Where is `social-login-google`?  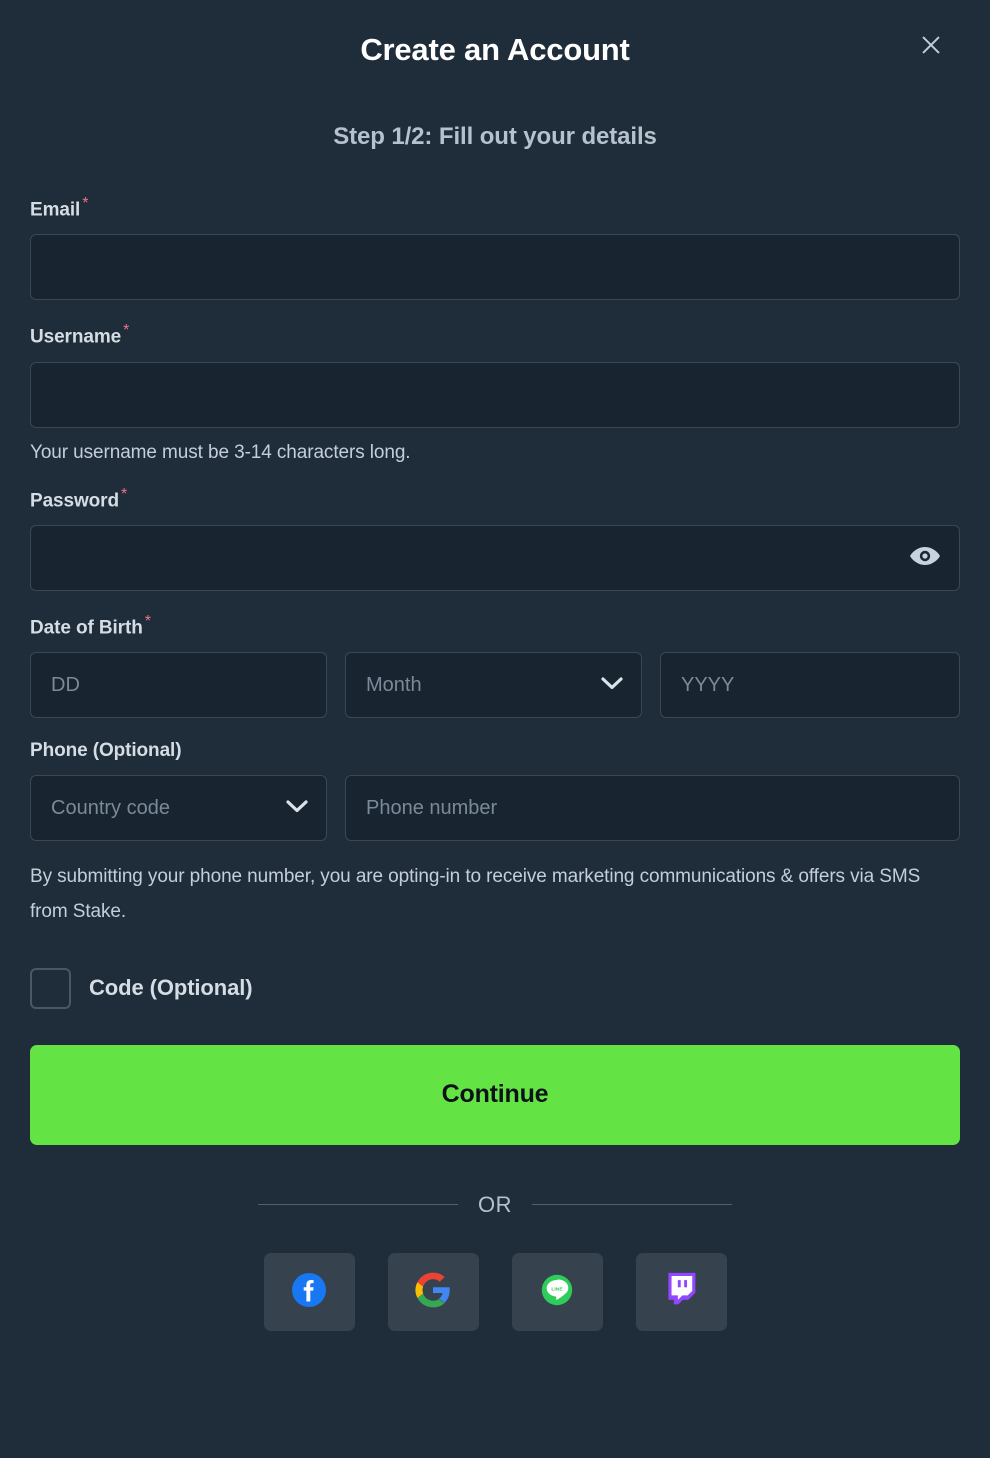
social-login-google is located at coordinates (433, 1291).